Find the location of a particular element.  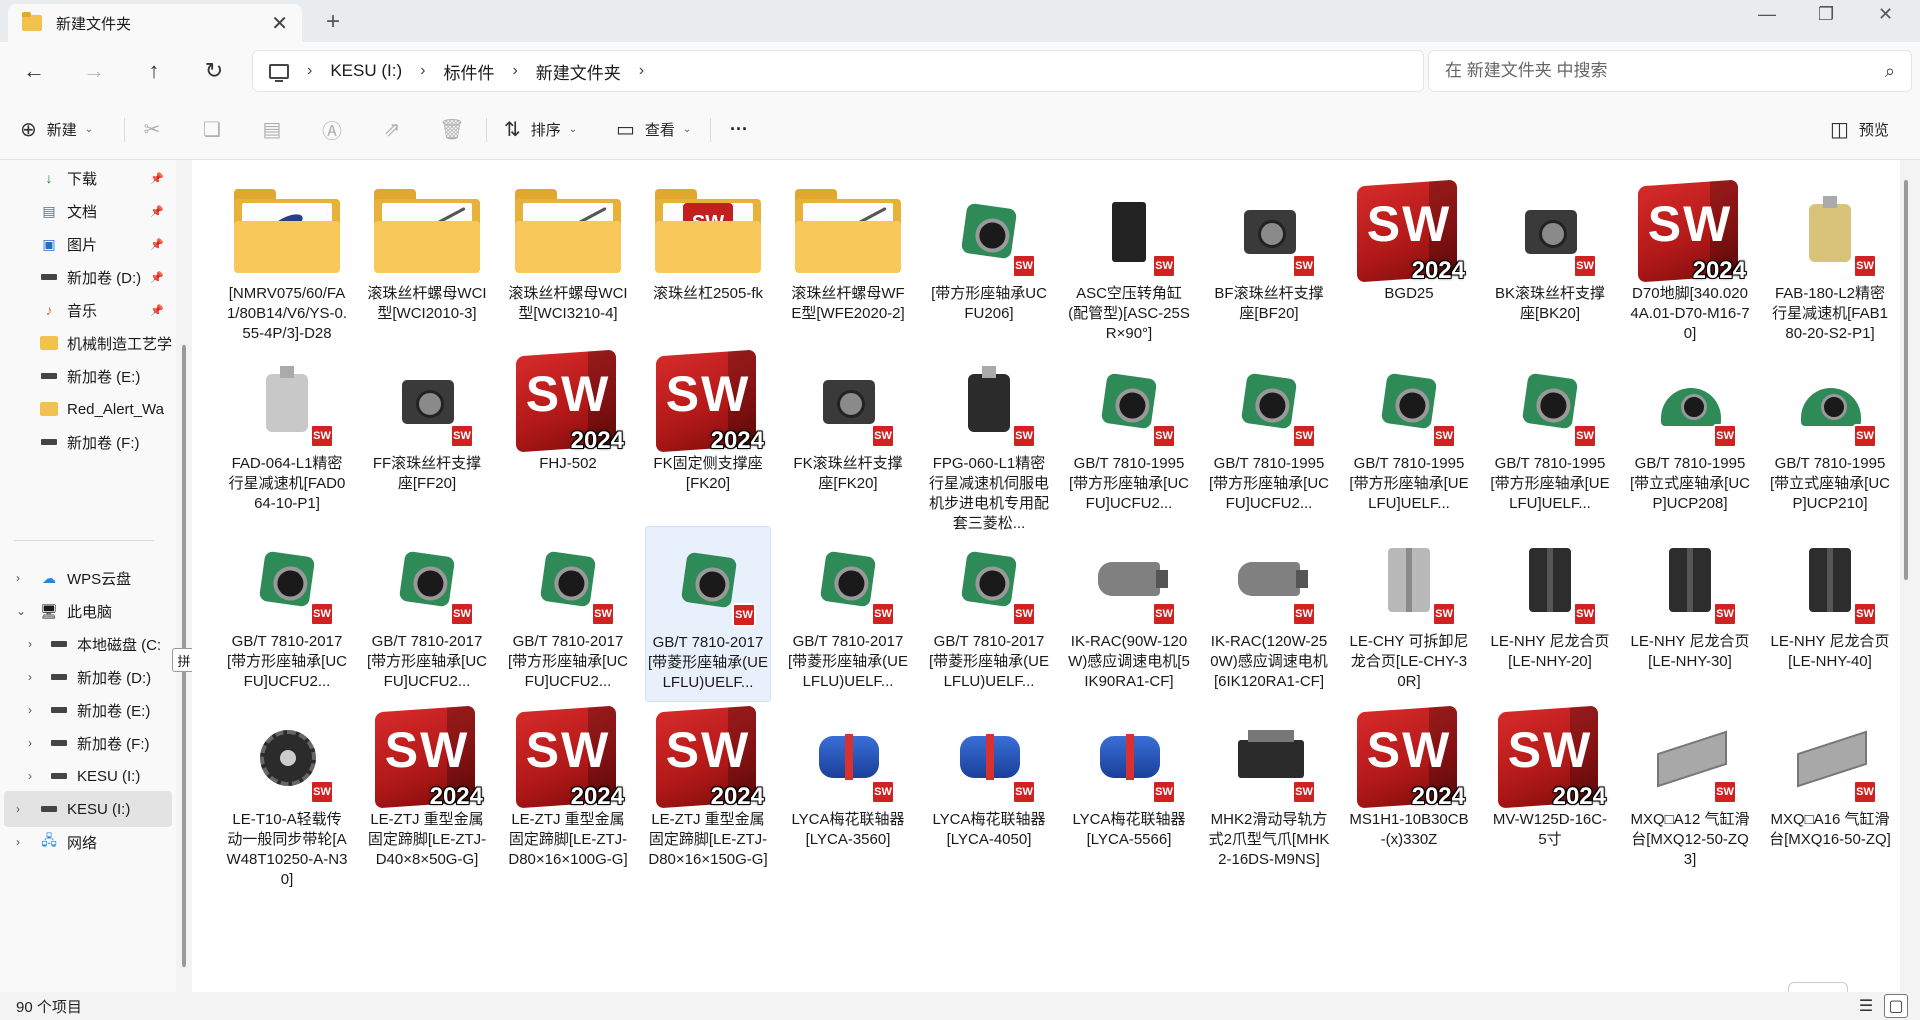

tree-item: › 本地磁盘 (C: is located at coordinates (88, 644).